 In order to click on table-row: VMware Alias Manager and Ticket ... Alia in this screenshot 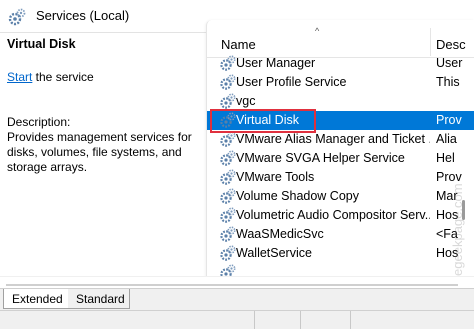, I will do `click(340, 139)`.